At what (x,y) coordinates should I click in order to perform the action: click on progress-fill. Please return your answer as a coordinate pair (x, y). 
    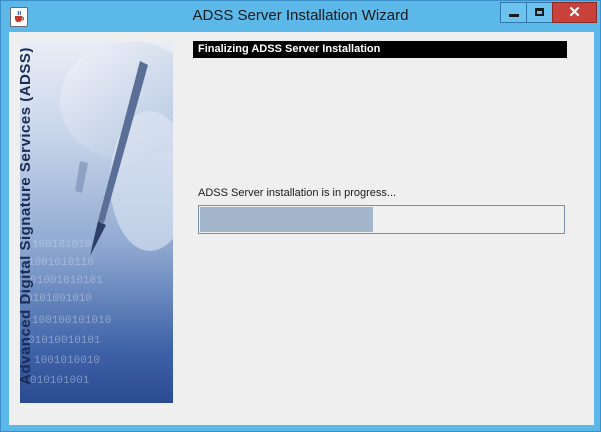
    Looking at the image, I should click on (287, 219).